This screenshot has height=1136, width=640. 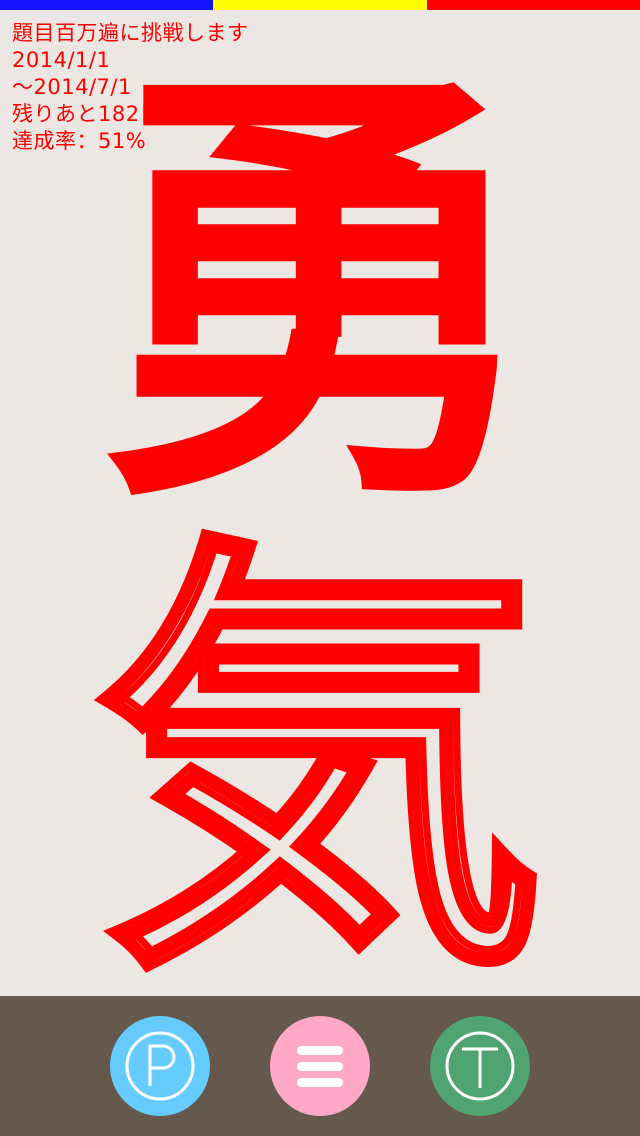 I want to click on circled-t-icon, so click(x=480, y=1066).